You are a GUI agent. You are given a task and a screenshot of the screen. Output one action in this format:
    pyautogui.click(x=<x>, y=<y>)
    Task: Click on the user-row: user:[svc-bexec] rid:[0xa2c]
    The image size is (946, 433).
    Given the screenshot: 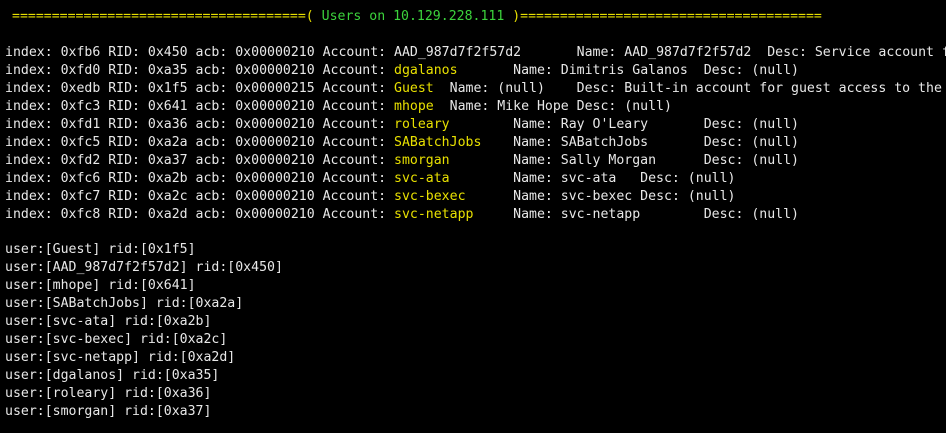 What is the action you would take?
    pyautogui.click(x=116, y=339)
    